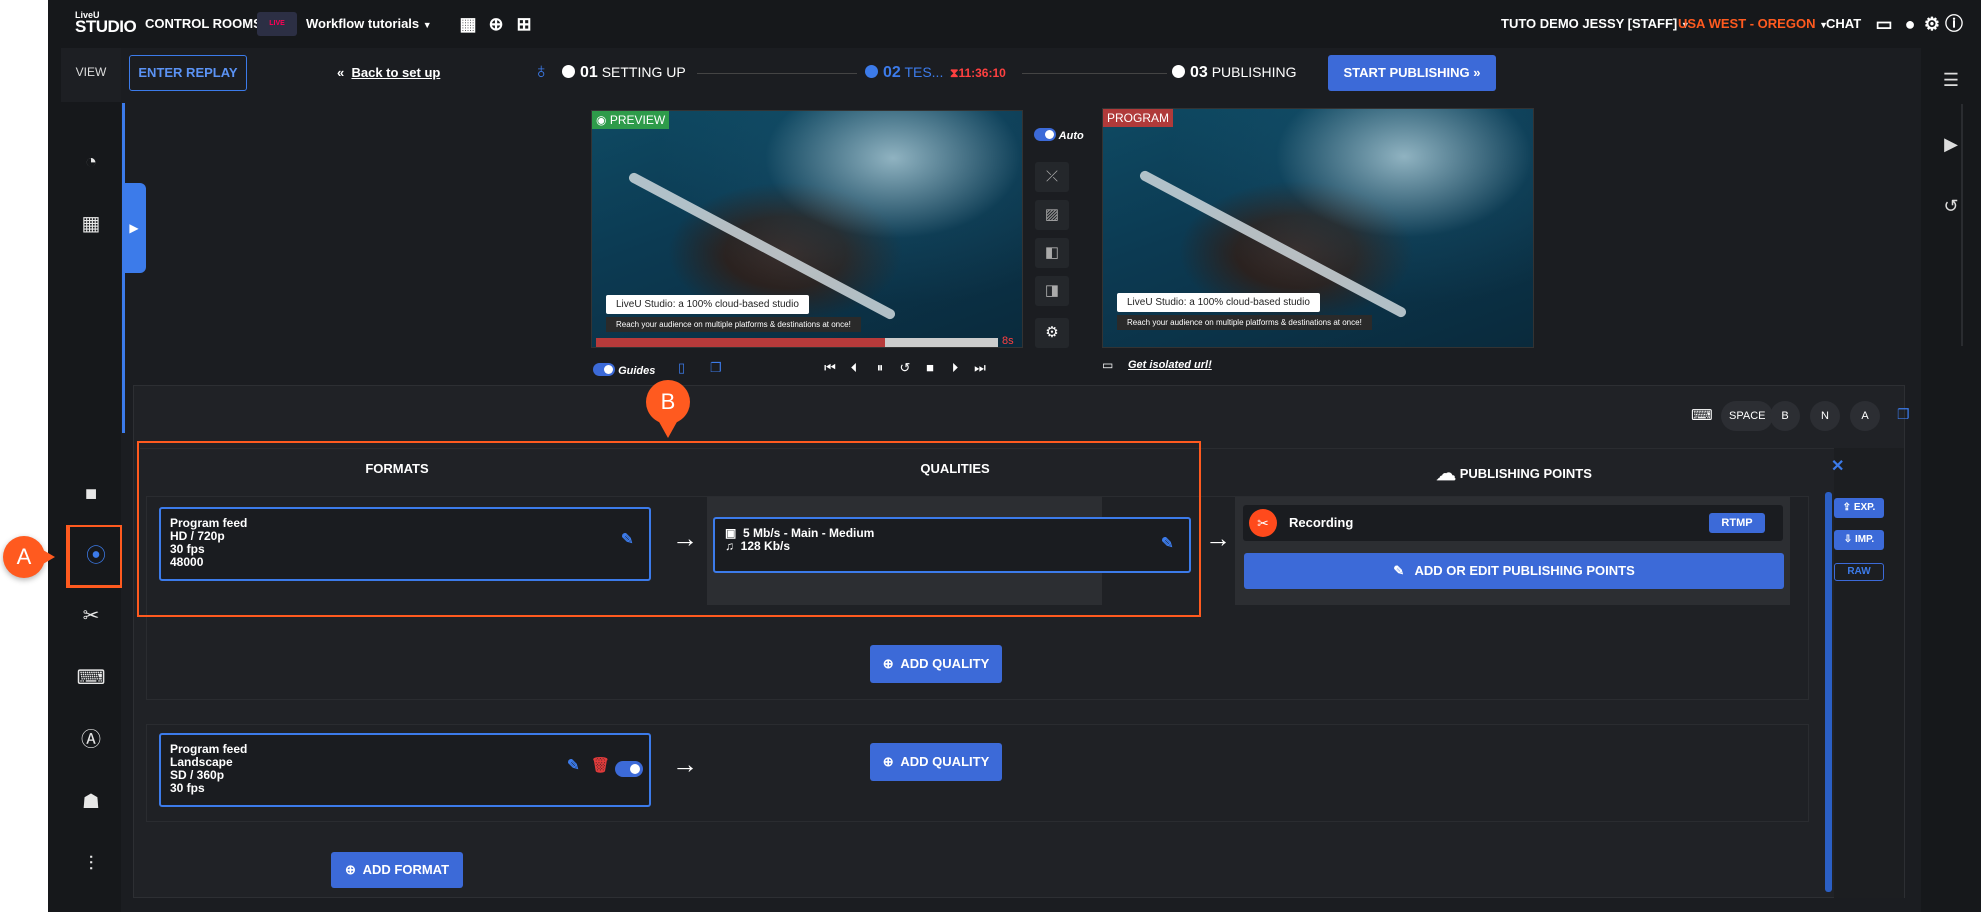 Image resolution: width=1981 pixels, height=912 pixels. I want to click on timer: ⧗11:36:10, so click(978, 73).